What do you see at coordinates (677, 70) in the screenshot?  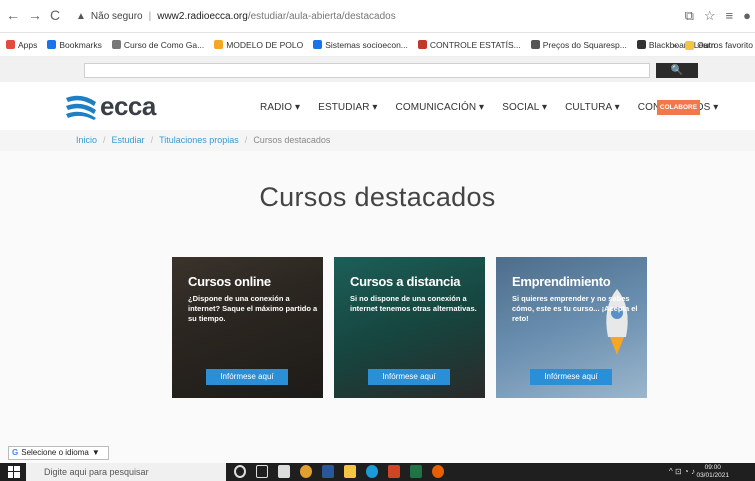 I see `site-search-button: 🔍` at bounding box center [677, 70].